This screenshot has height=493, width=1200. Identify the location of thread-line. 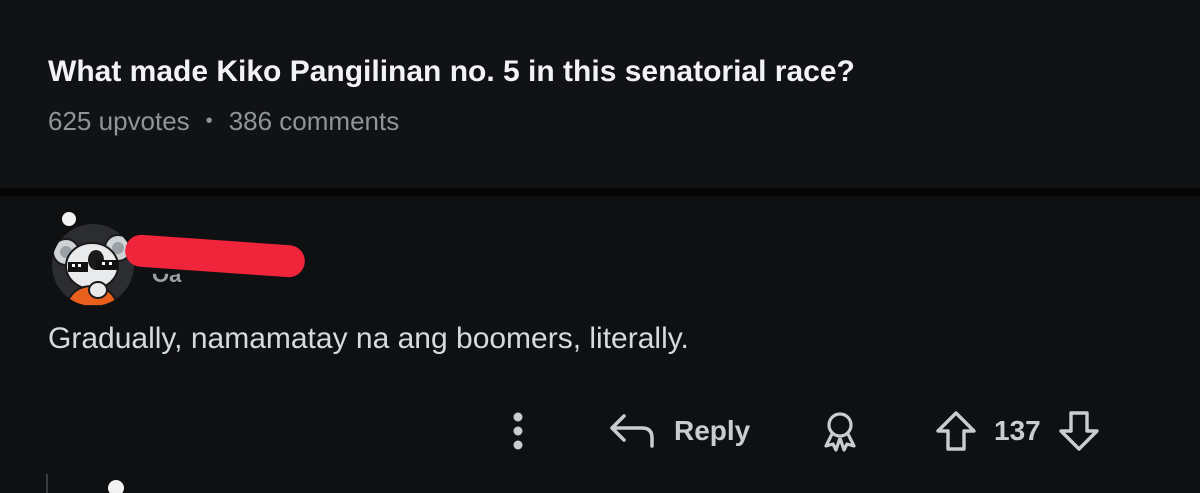
(47, 483).